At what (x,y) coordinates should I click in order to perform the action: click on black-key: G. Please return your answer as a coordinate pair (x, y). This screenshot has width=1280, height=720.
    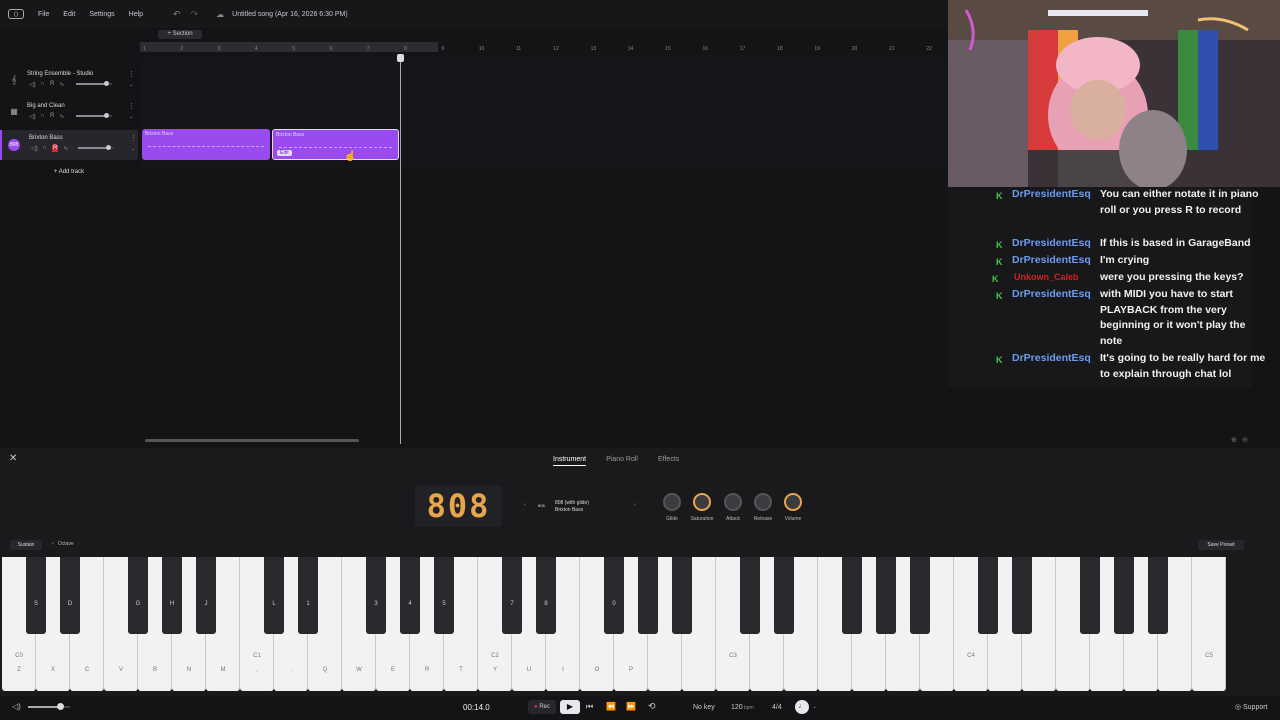
    Looking at the image, I should click on (138, 595).